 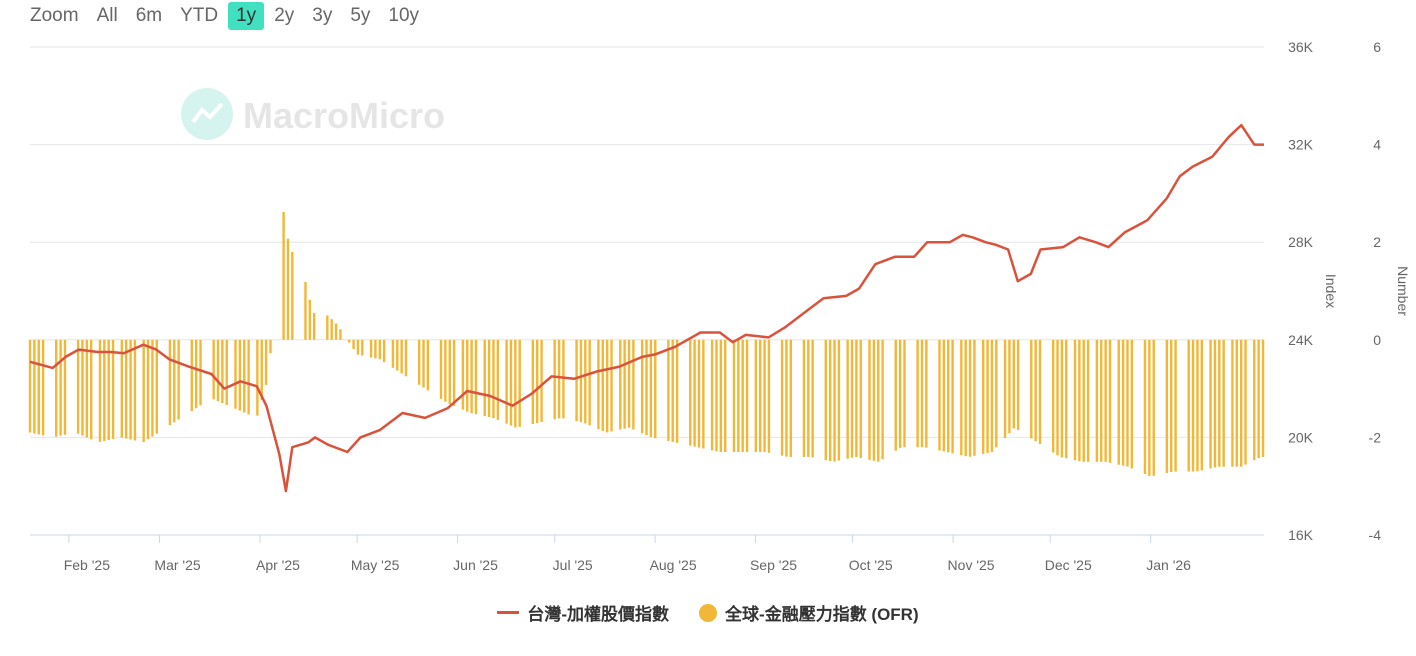 What do you see at coordinates (1377, 340) in the screenshot?
I see `y-right-tick: 0` at bounding box center [1377, 340].